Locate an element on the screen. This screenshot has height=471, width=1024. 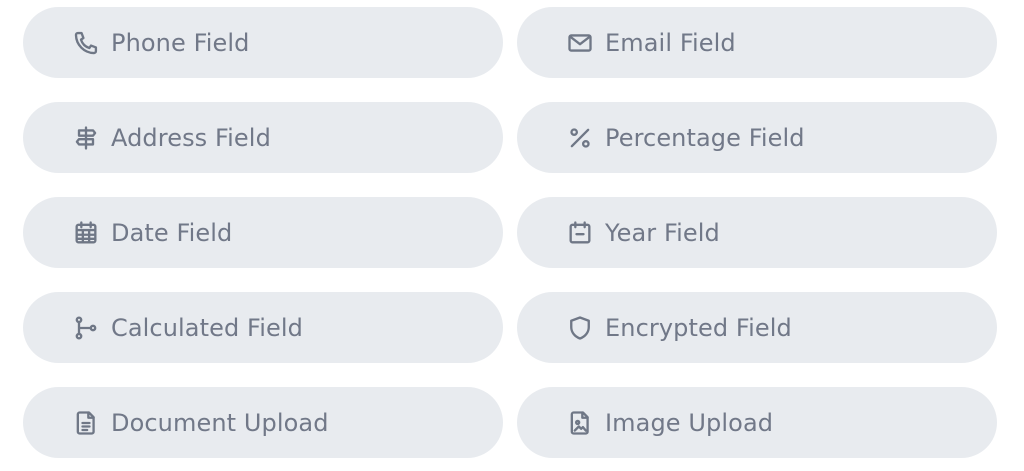
email-field-option: Email Field is located at coordinates (757, 42).